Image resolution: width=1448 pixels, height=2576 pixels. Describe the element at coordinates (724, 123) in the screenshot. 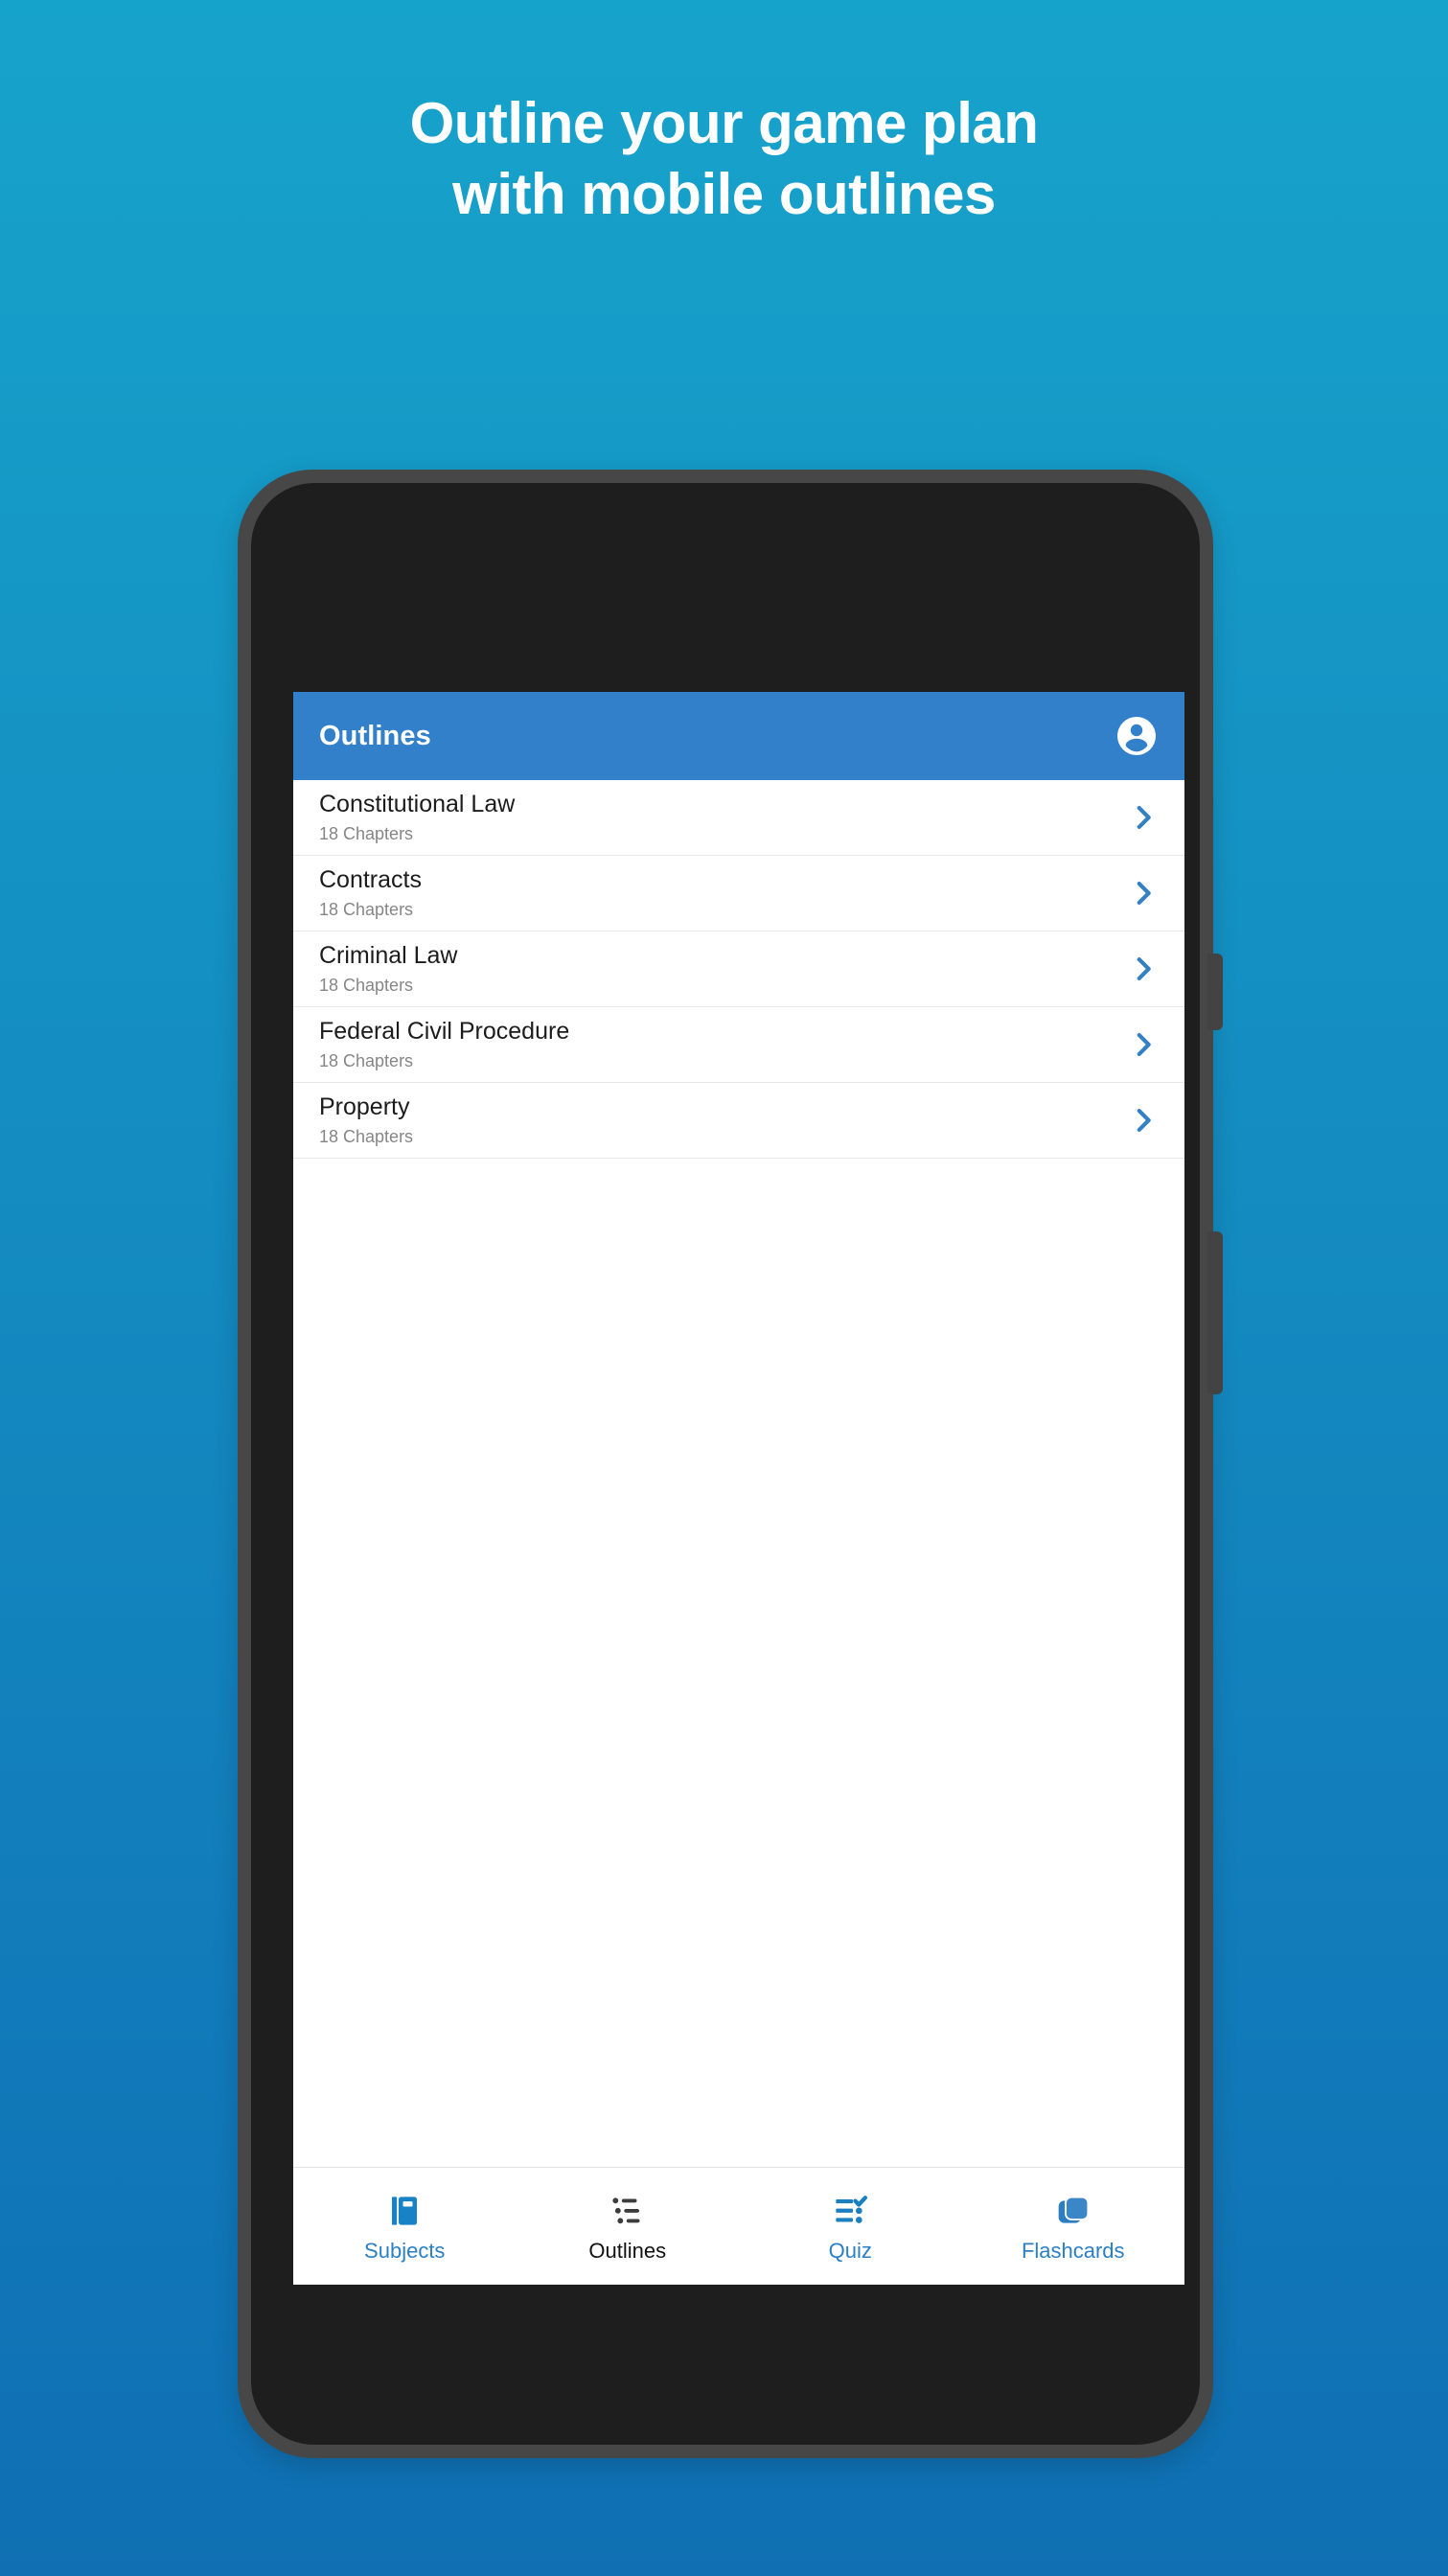

I see `headline-line-1: Outline your game plan` at that location.